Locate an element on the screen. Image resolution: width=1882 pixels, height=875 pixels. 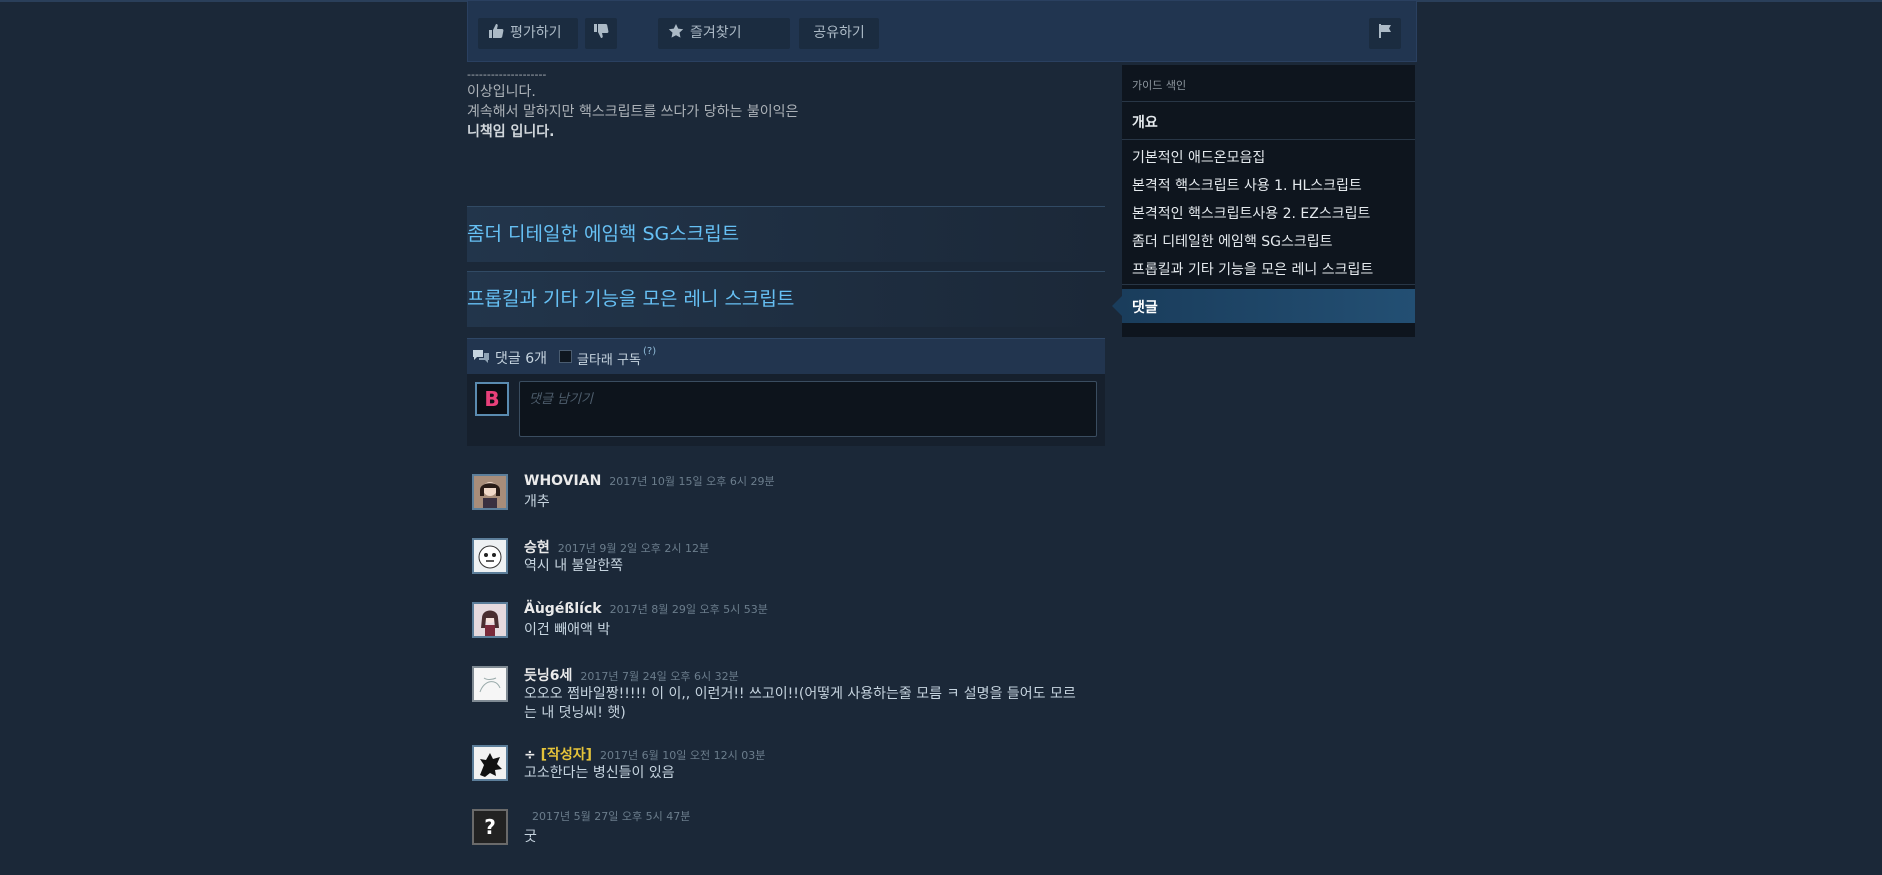
favorite-label: 즐겨찾기 is located at coordinates (716, 33).